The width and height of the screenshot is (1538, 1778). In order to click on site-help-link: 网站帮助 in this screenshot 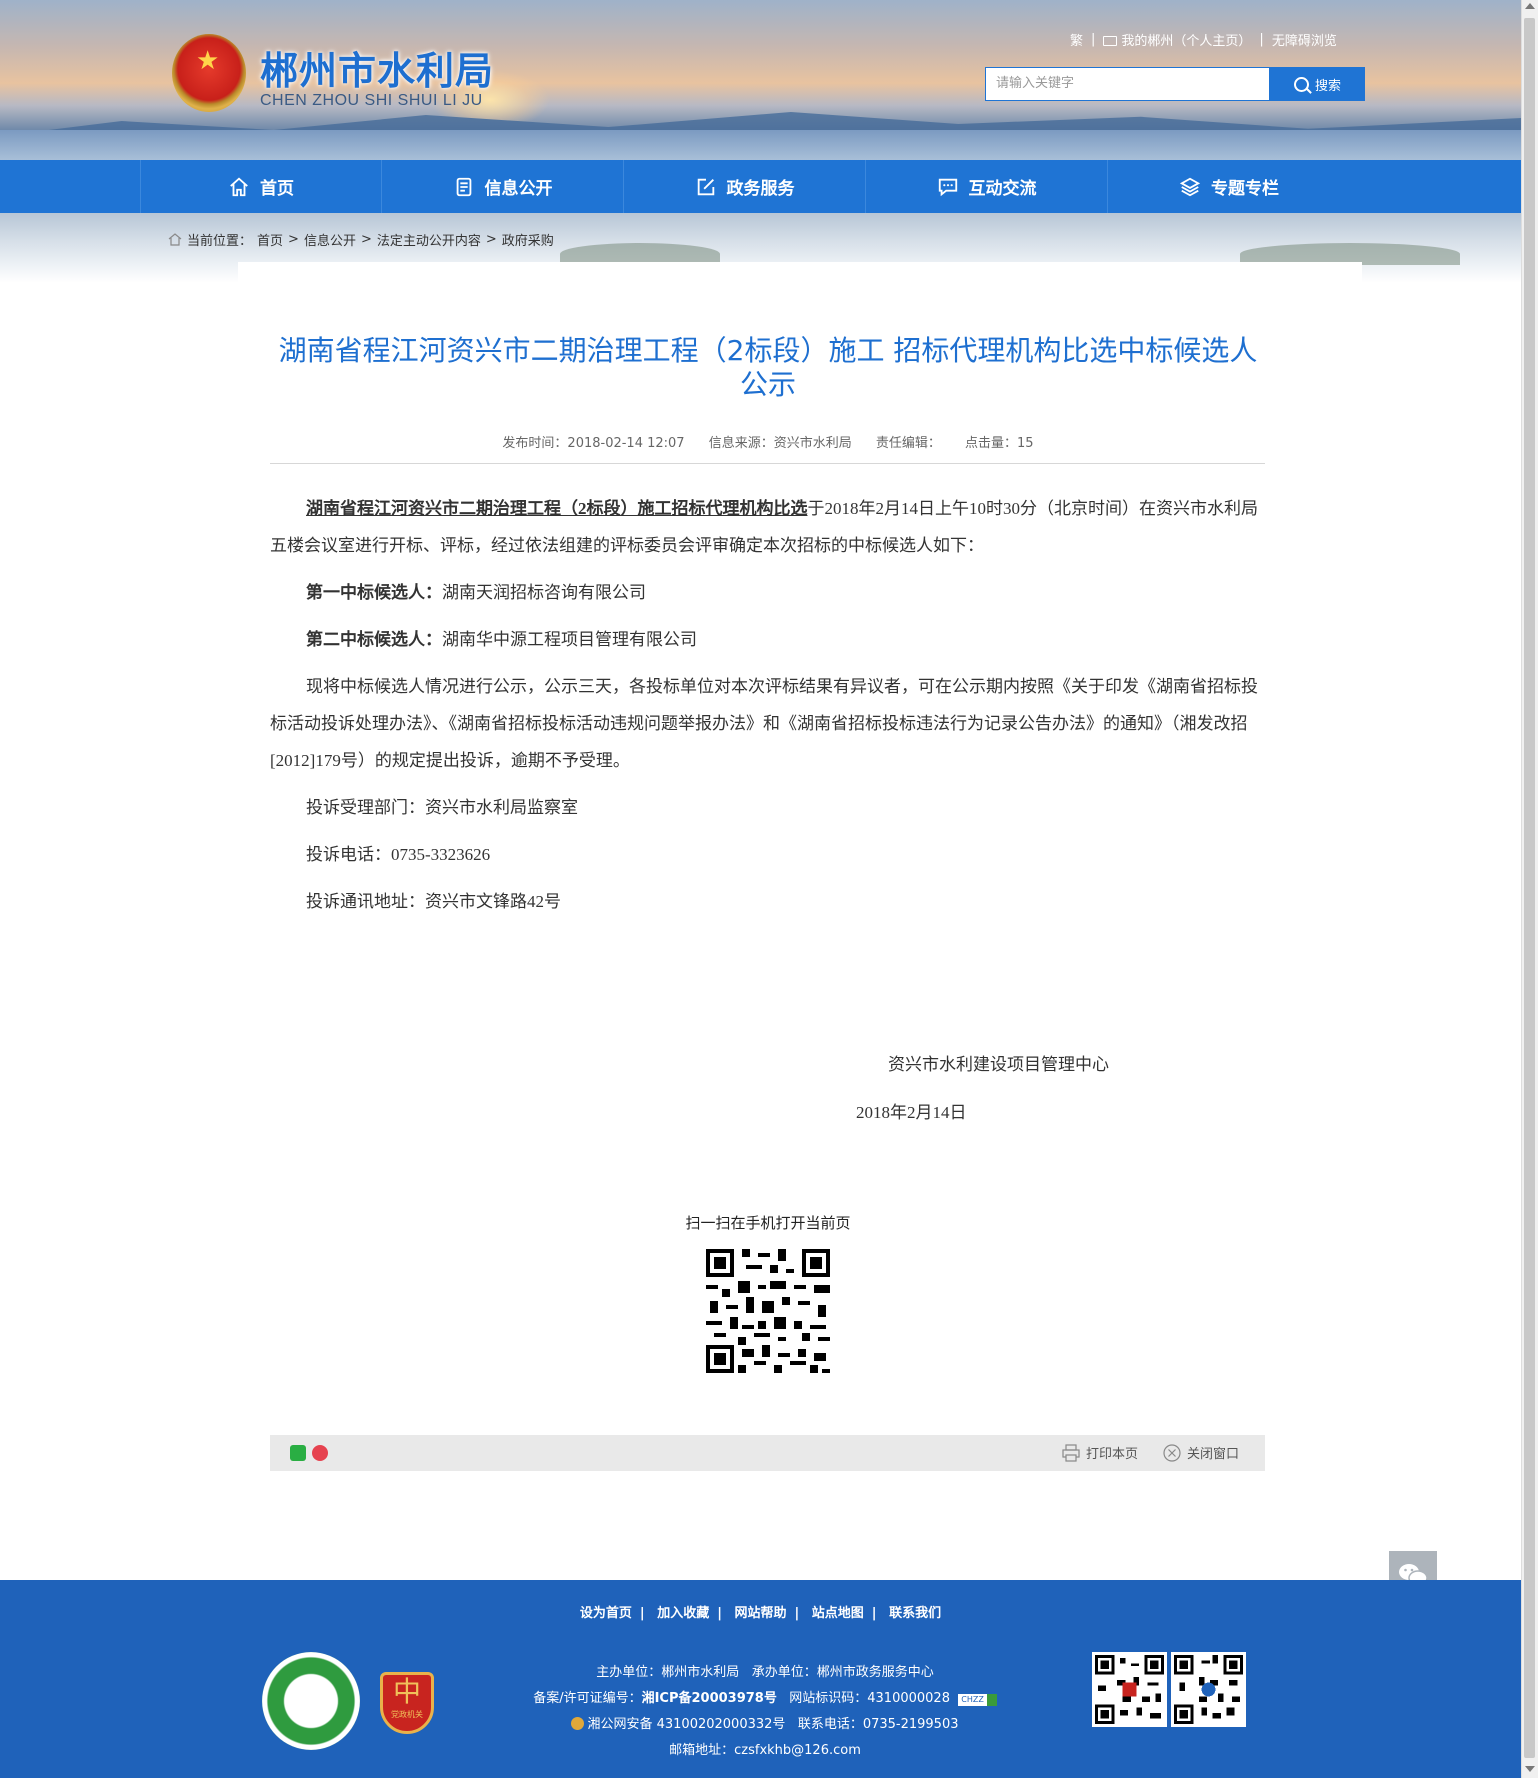, I will do `click(760, 1613)`.